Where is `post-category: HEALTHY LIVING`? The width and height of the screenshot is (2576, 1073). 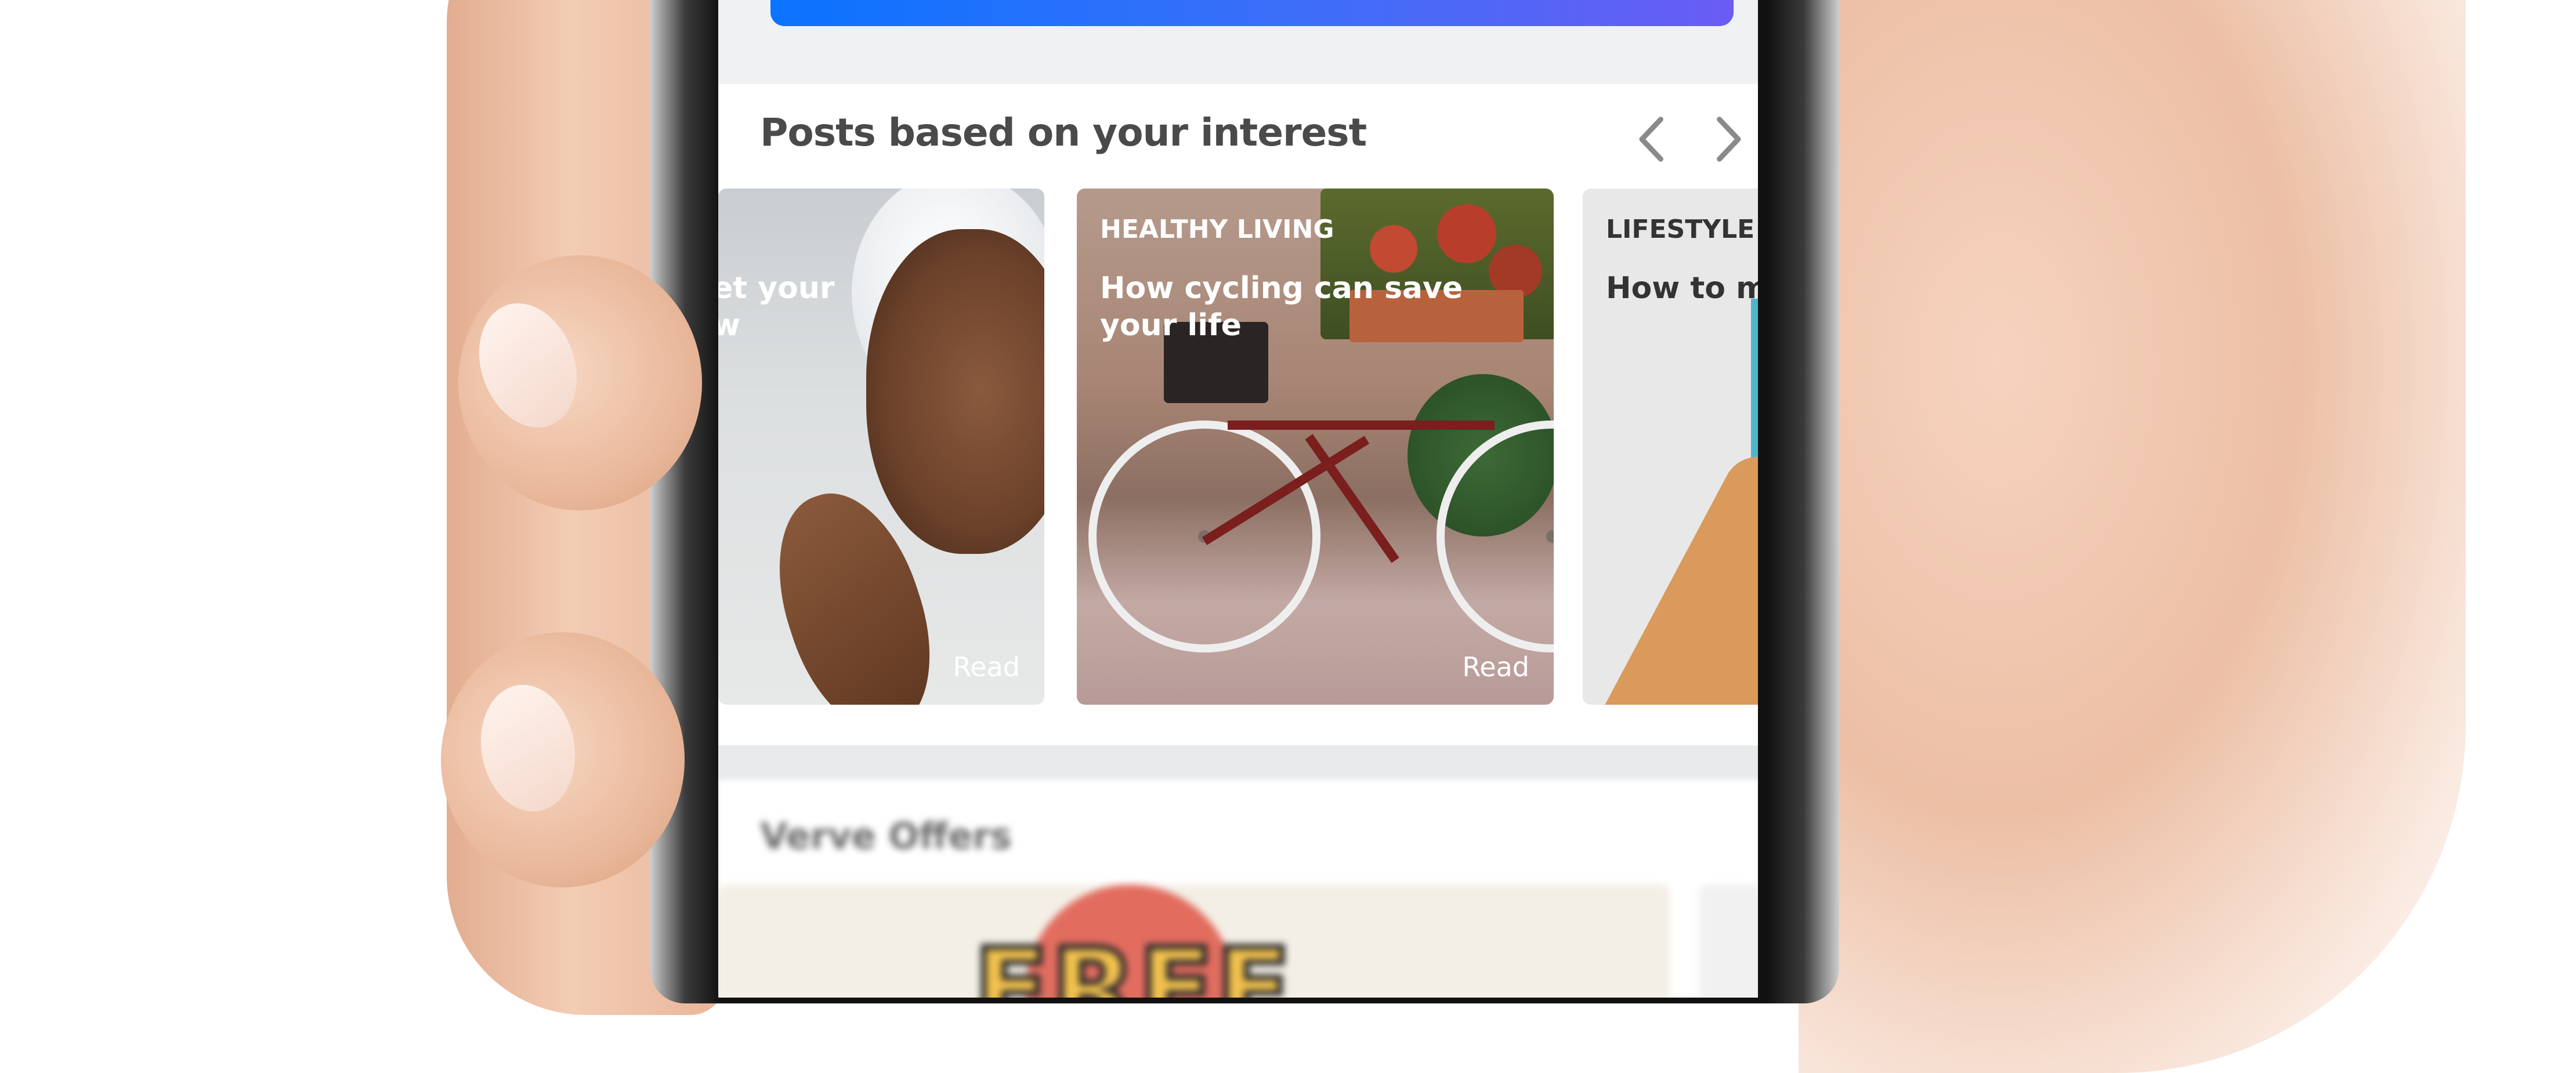 post-category: HEALTHY LIVING is located at coordinates (1217, 229).